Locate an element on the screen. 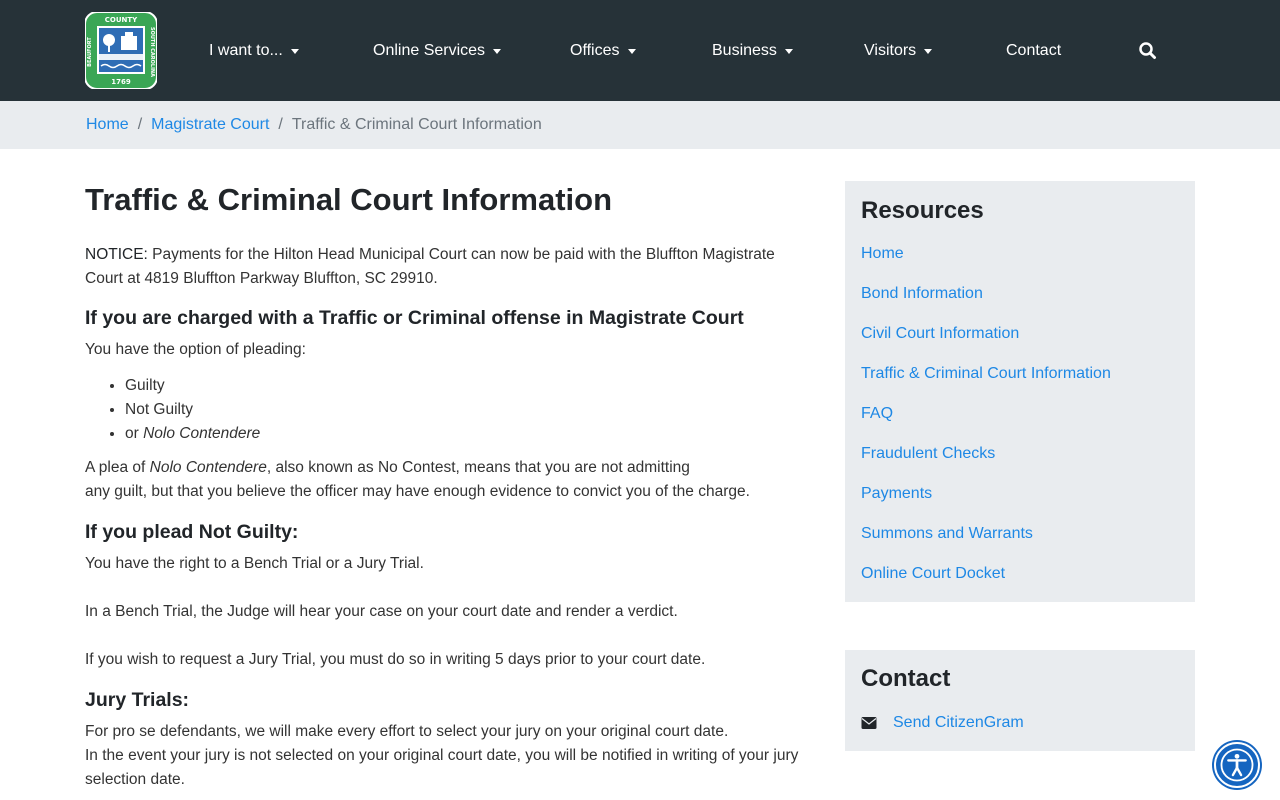 This screenshot has width=1280, height=800. logo-right-text: SOUTH CAROLINA is located at coordinates (152, 52).